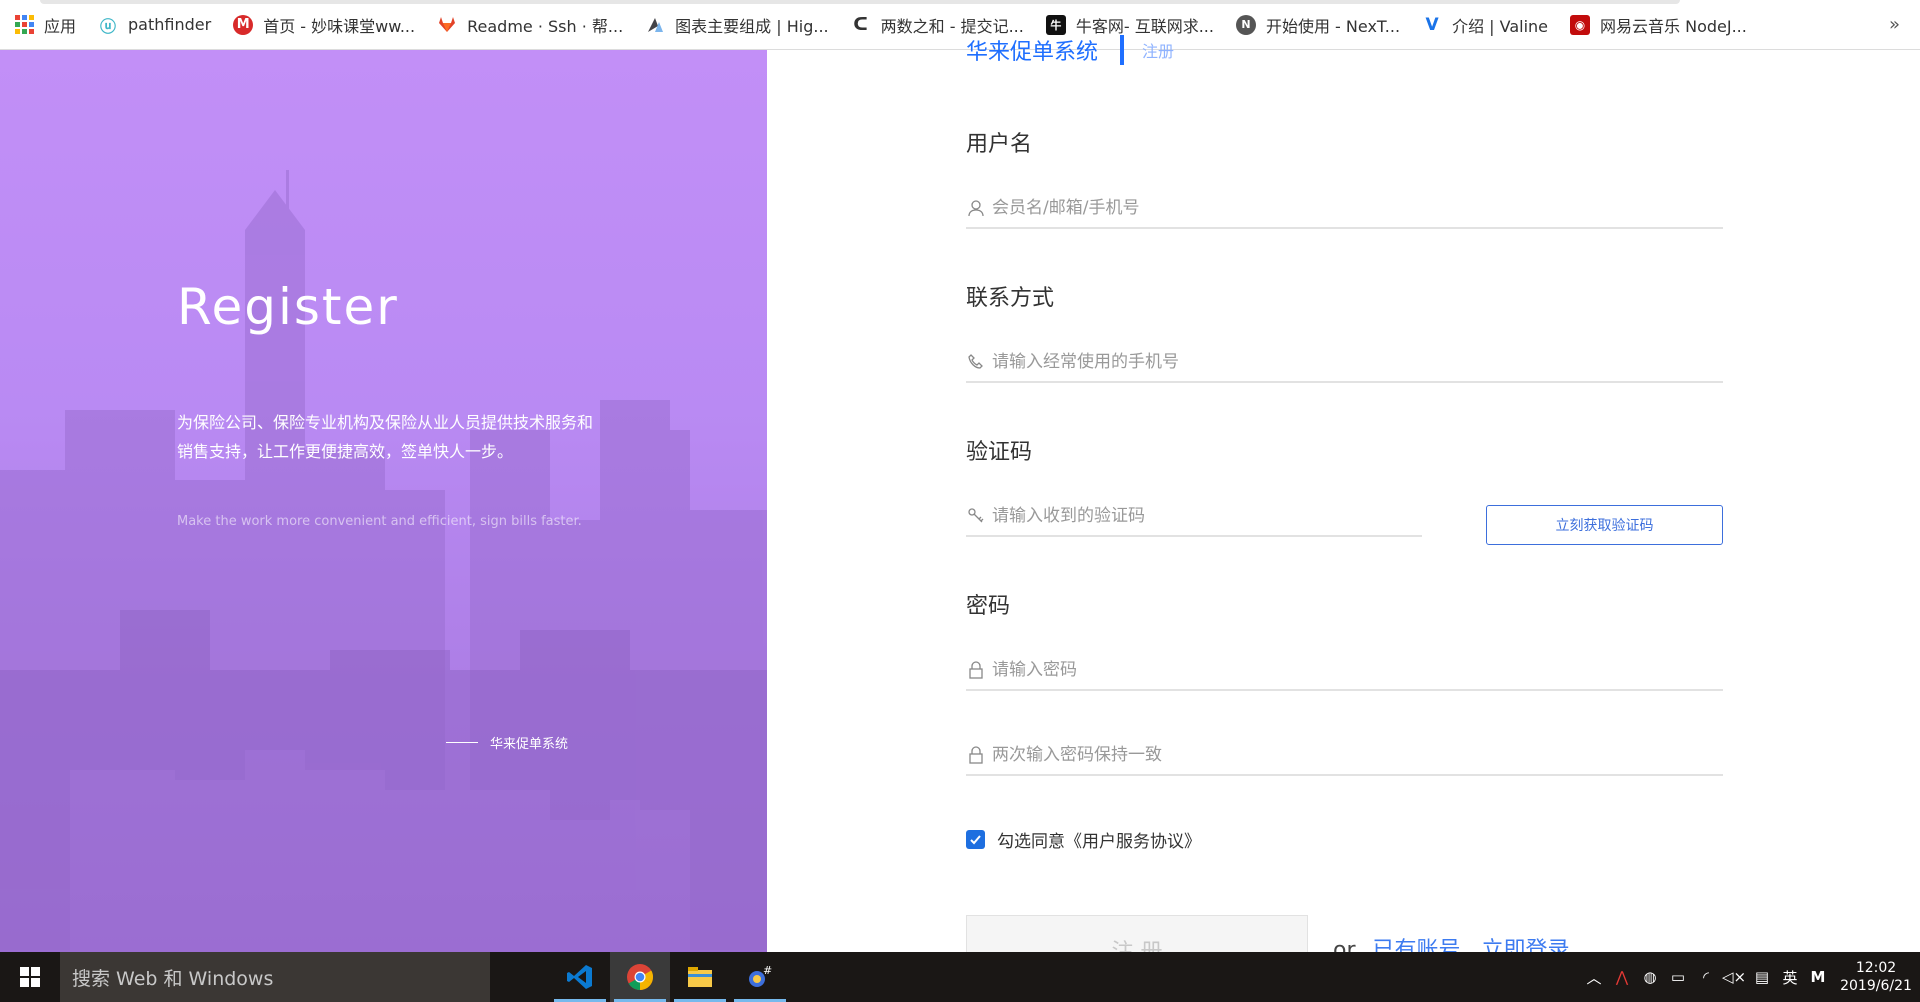  I want to click on system-tray: ︿ ⋀ ◍ ▭ ◜ ◁× ▤ 英 M 12:02 2019/6/21, so click(1750, 977).